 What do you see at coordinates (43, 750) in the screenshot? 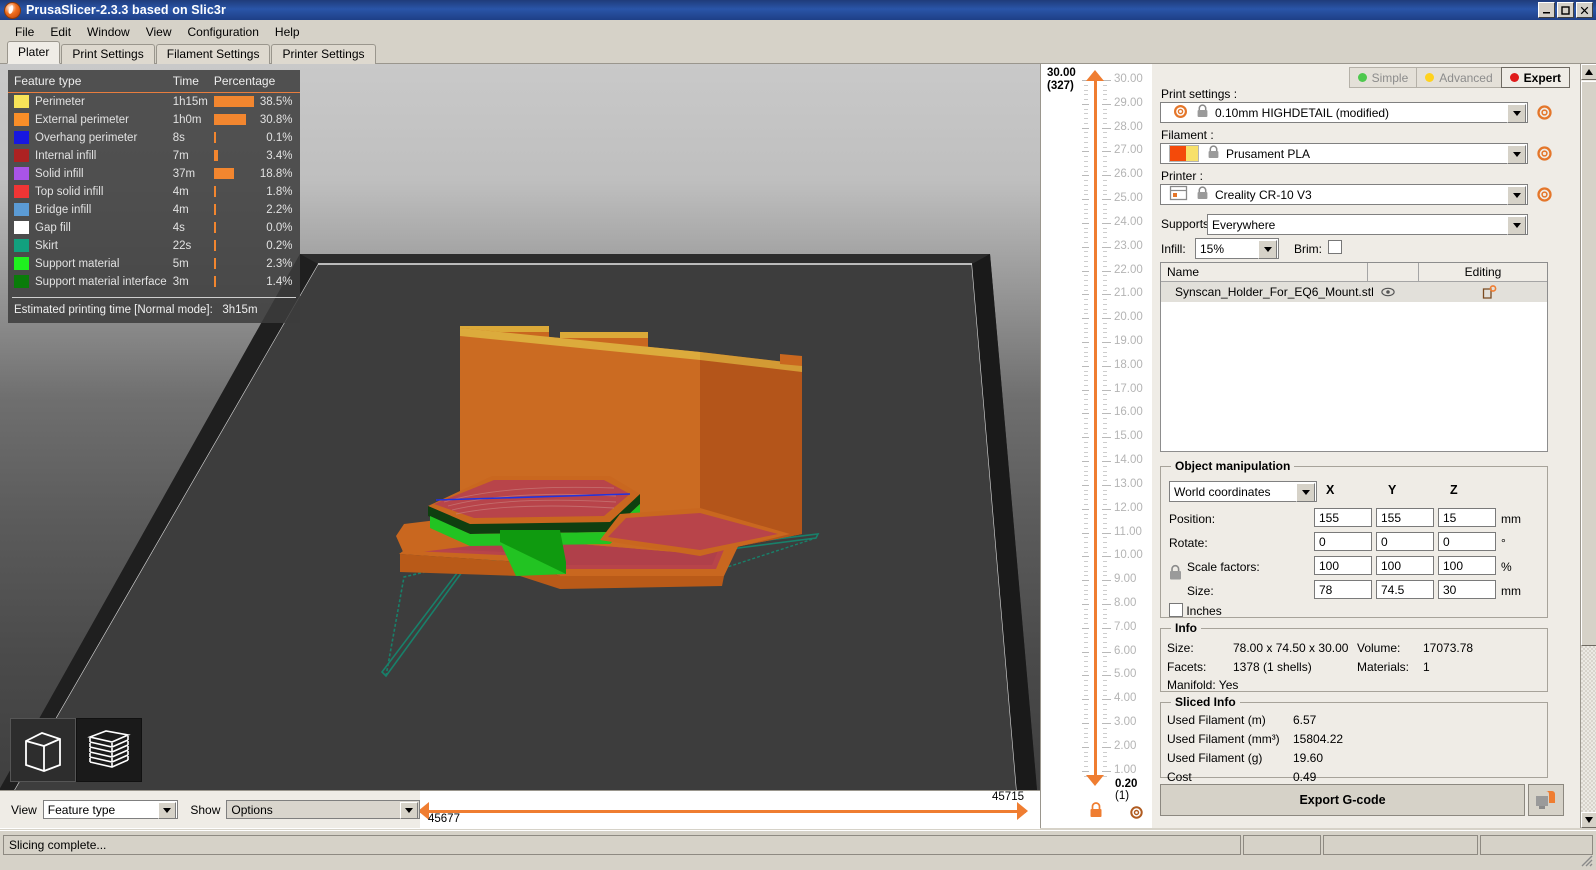
I see `editor-view-button` at bounding box center [43, 750].